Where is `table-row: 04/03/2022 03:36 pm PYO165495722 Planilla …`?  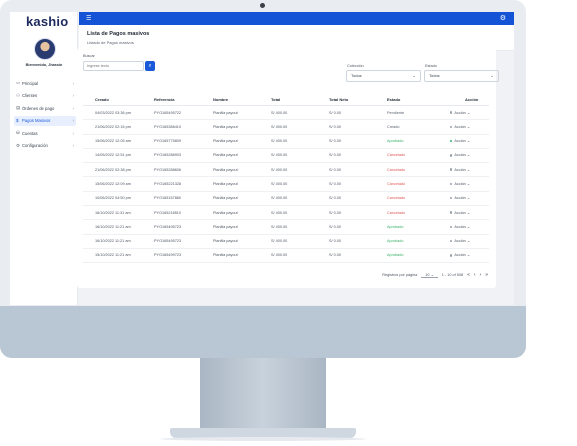
table-row: 04/03/2022 03:36 pm PYO165495722 Planilla … is located at coordinates (286, 113).